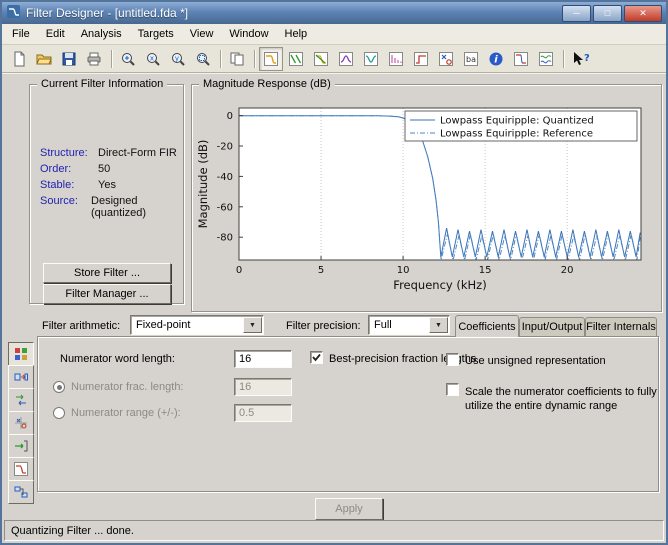 This screenshot has height=545, width=668. I want to click on tab-input-output: Input/Output, so click(552, 326).